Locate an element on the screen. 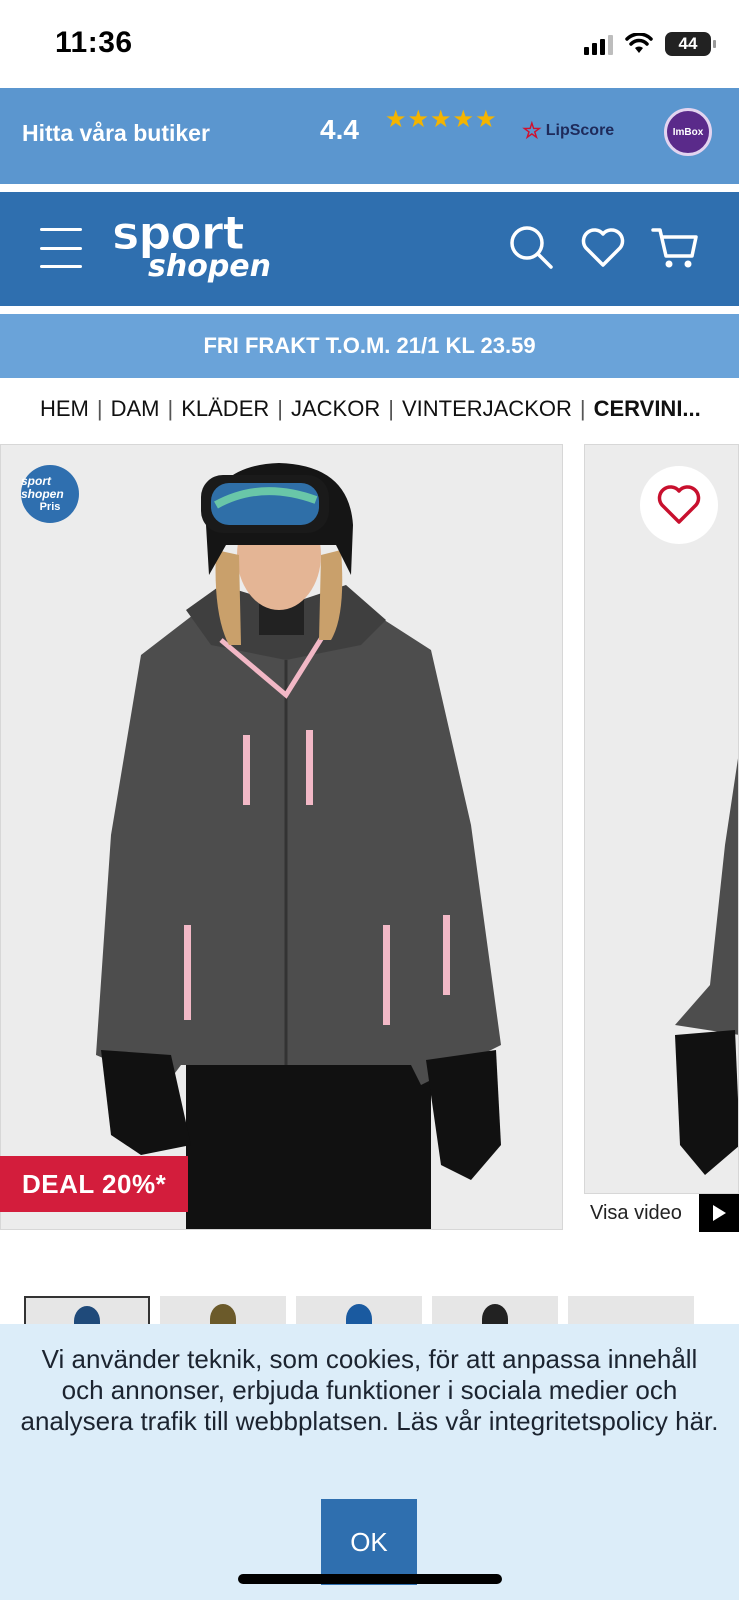  search-icon is located at coordinates (531, 247).